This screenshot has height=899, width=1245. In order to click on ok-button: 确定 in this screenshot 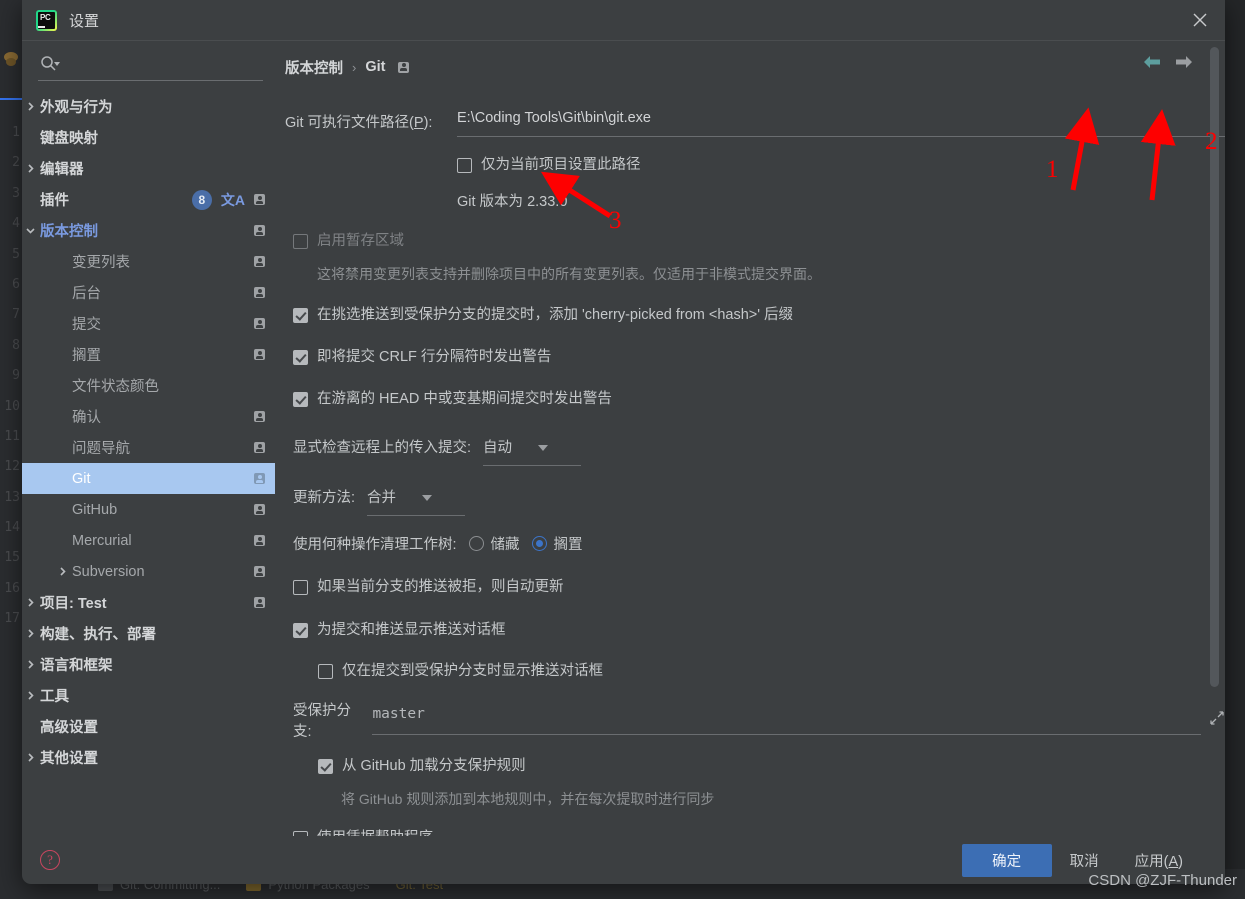, I will do `click(1006, 860)`.